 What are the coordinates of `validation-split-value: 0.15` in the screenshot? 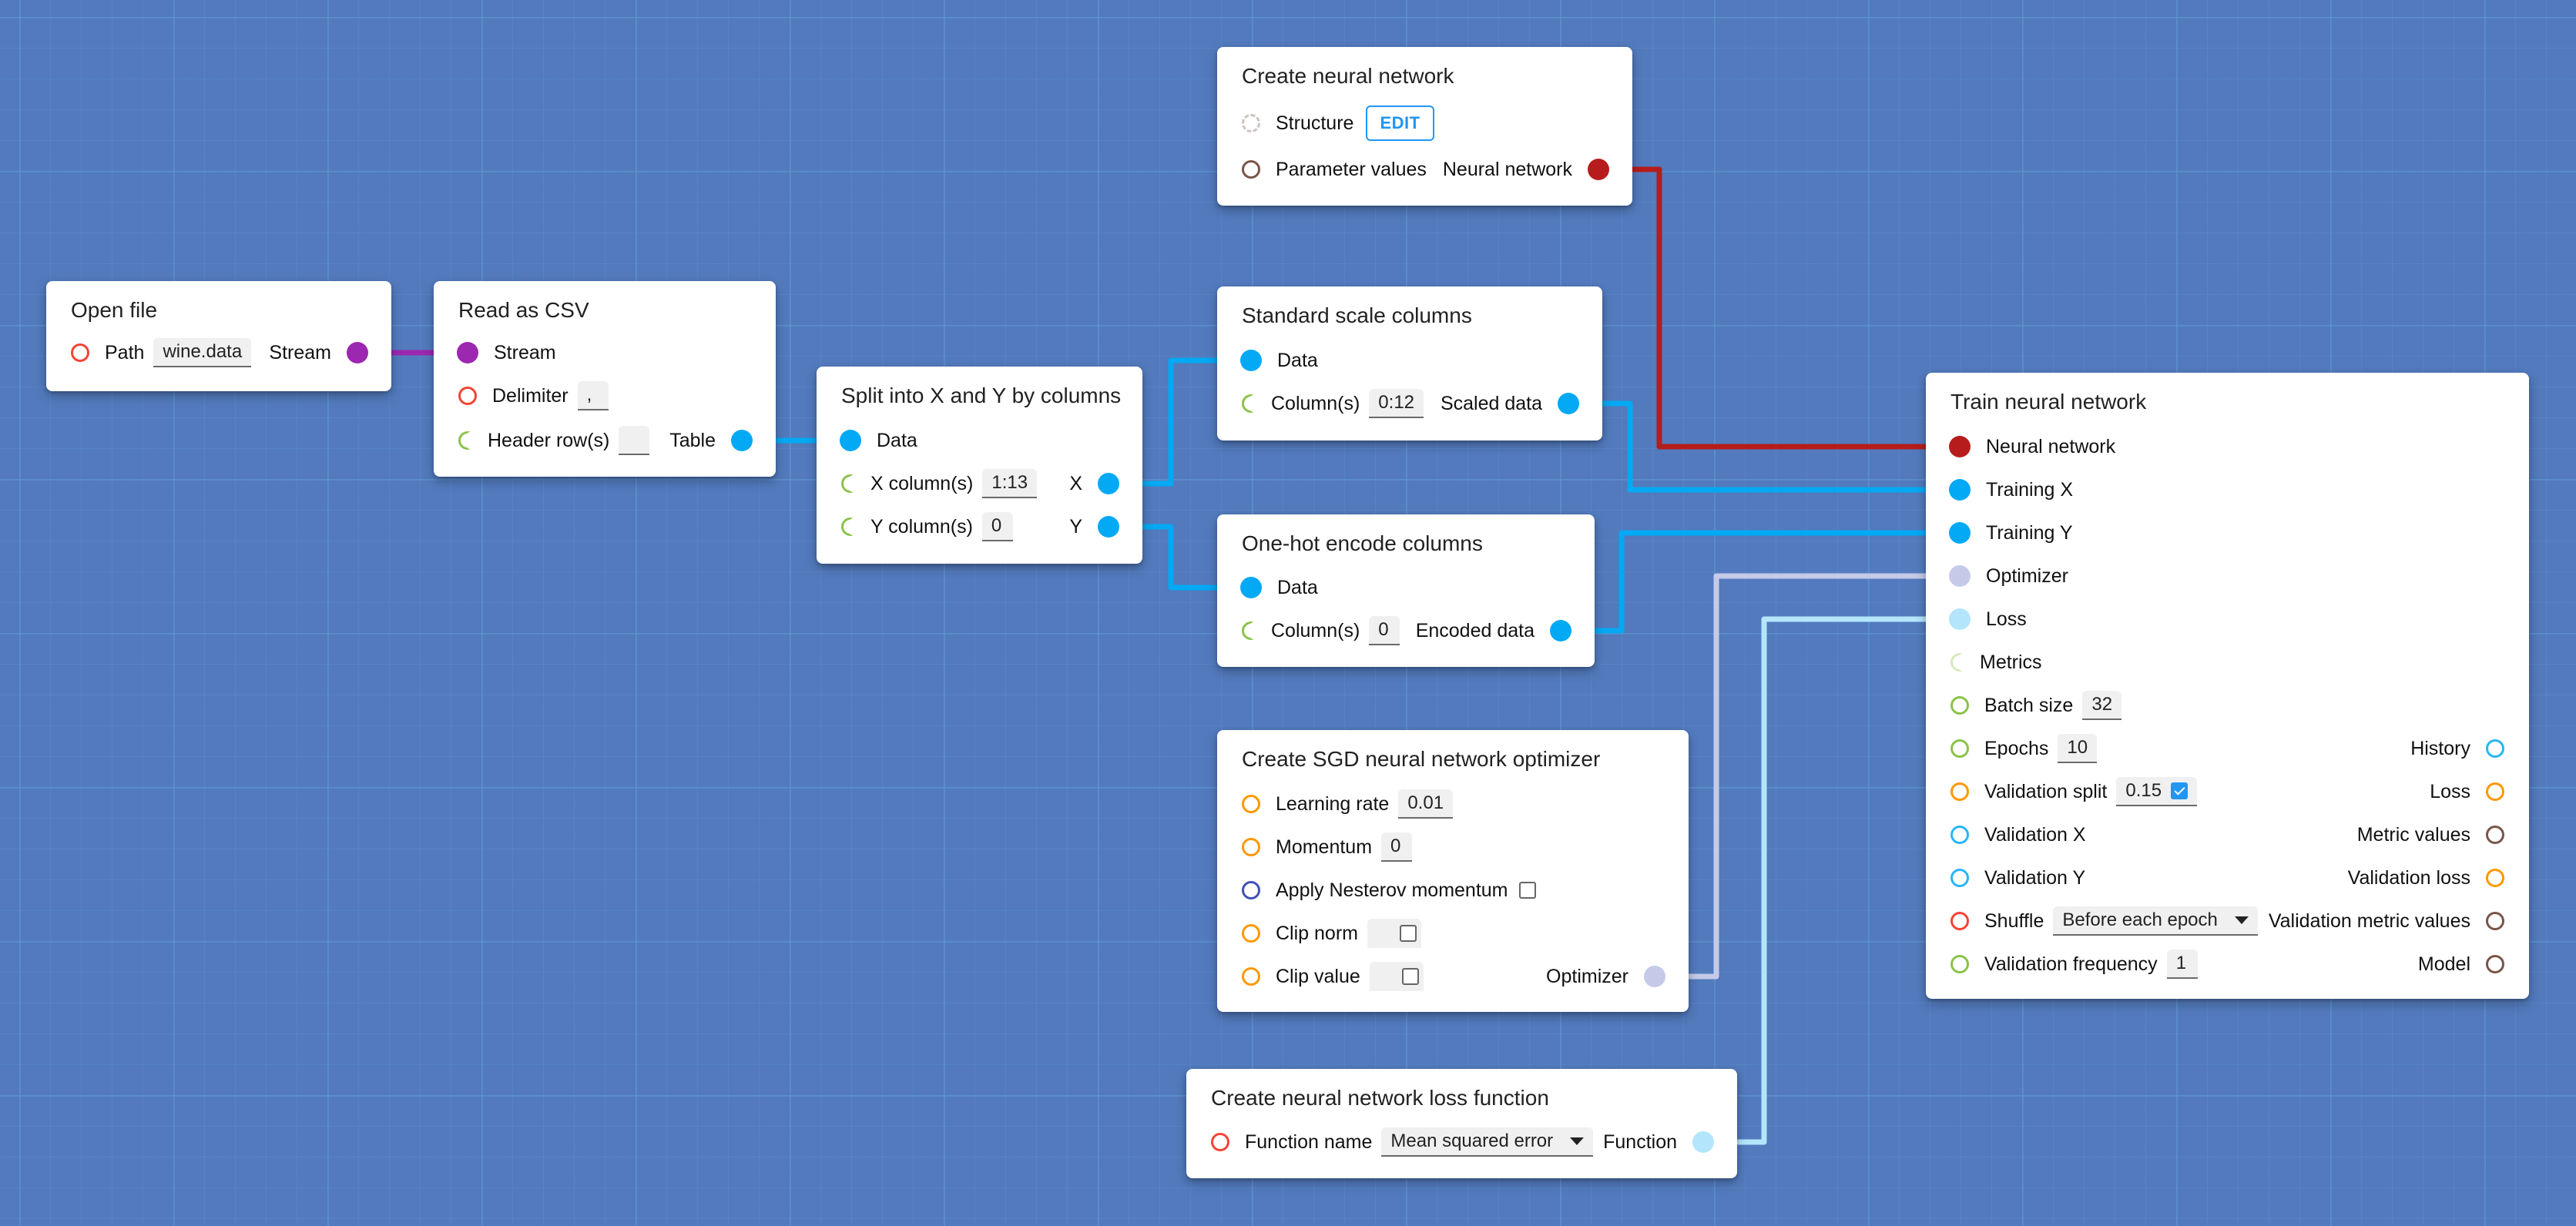 It's located at (2143, 790).